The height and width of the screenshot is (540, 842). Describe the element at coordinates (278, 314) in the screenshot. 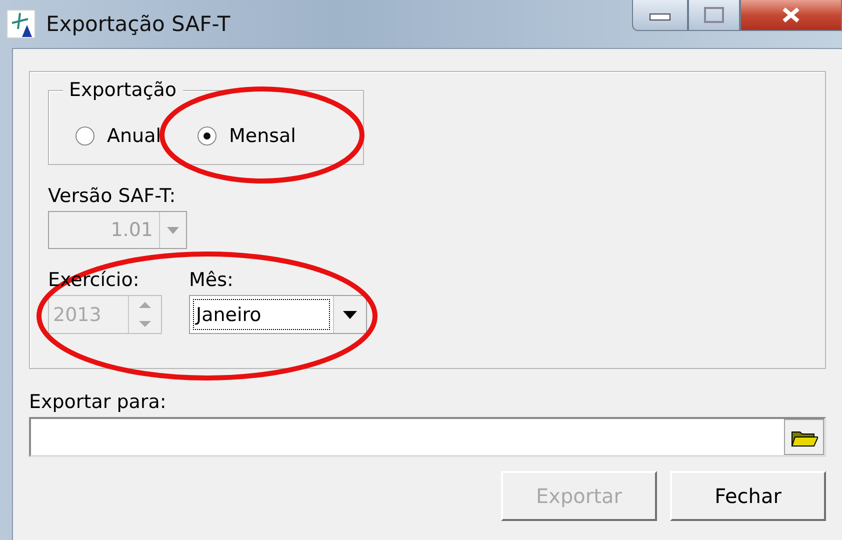

I see `month-dropdown: Janeiro` at that location.